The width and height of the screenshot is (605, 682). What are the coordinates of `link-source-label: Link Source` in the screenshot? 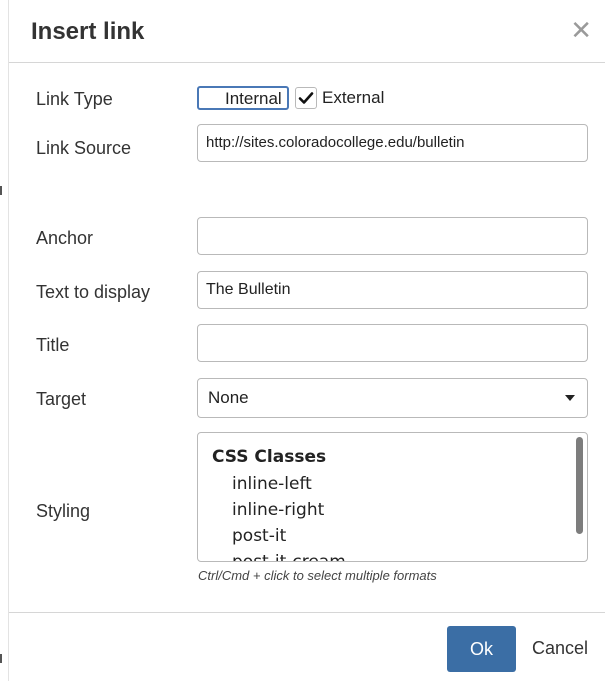 It's located at (84, 148).